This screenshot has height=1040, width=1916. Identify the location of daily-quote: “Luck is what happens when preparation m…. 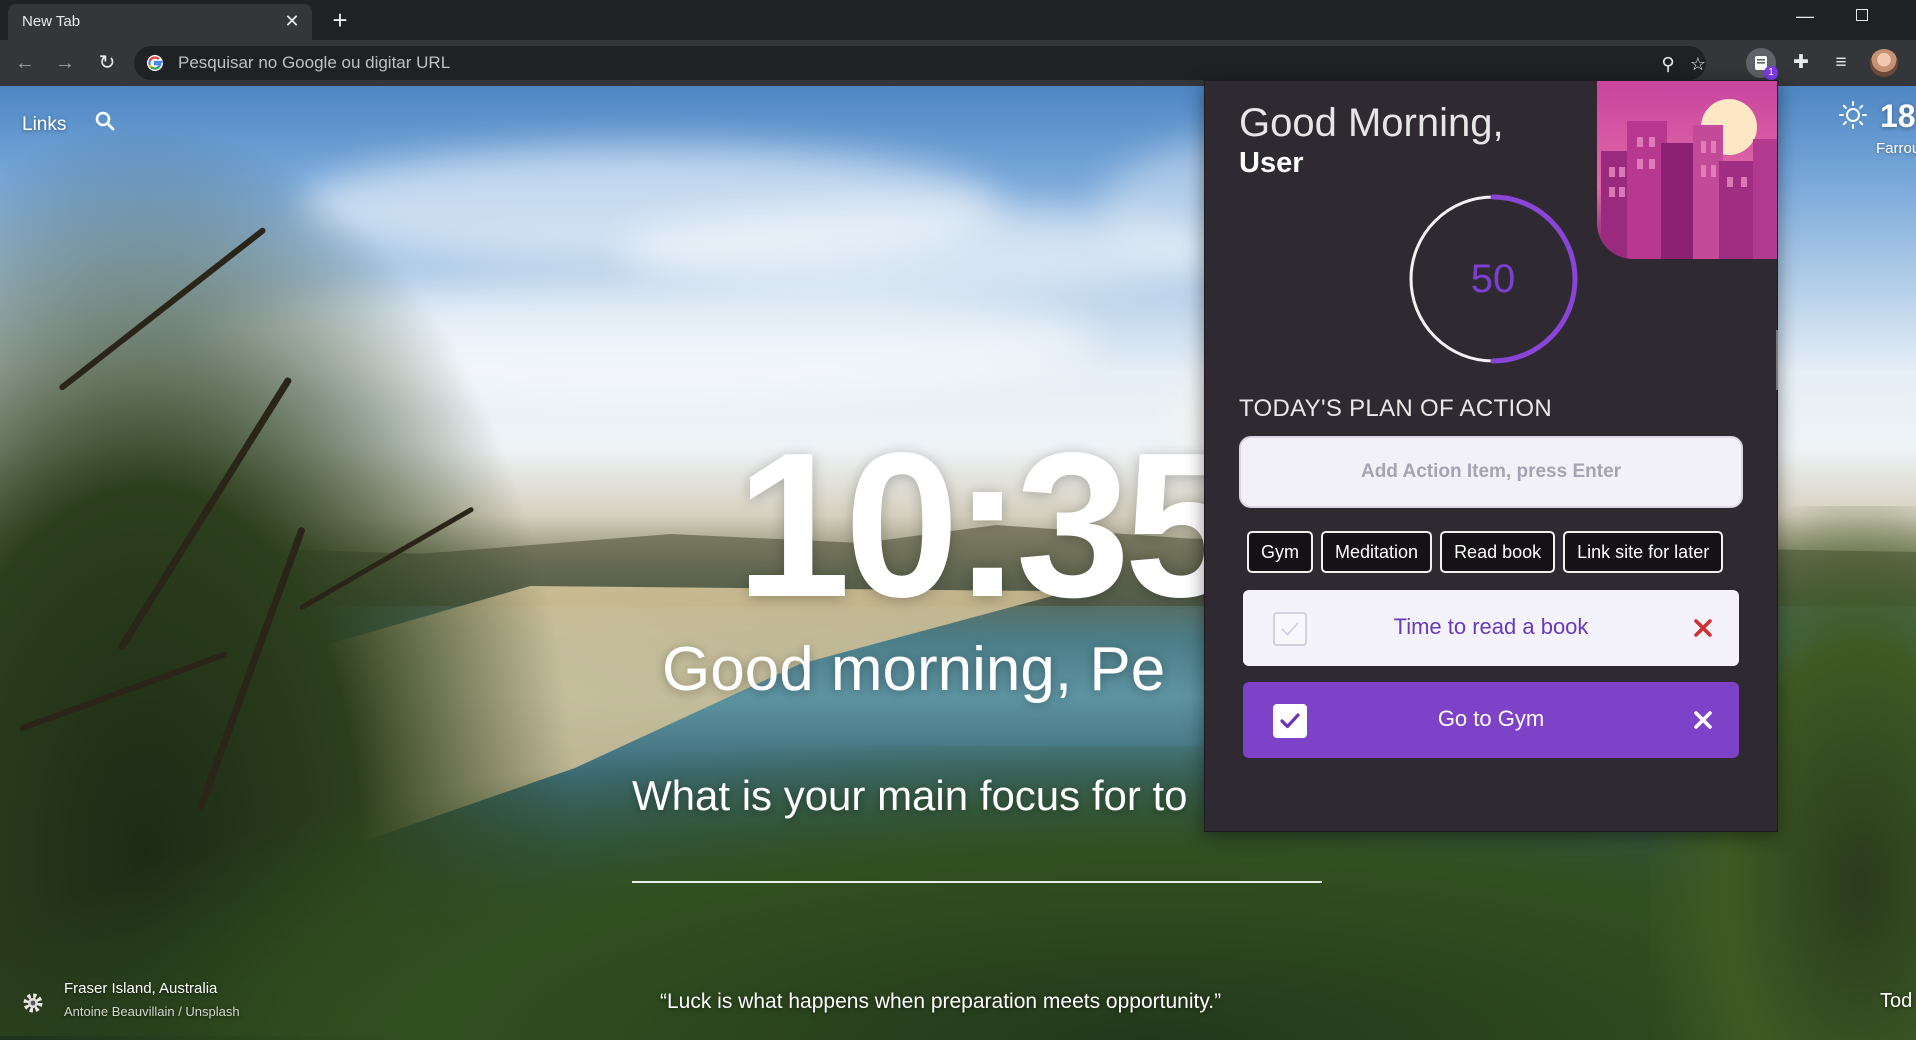
(941, 1001).